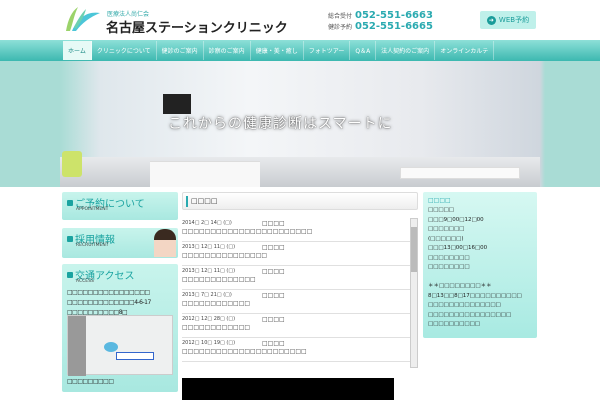 The width and height of the screenshot is (600, 400). Describe the element at coordinates (470, 314) in the screenshot. I see `hours-line: □□□□□□□□□□□□□□□□` at that location.